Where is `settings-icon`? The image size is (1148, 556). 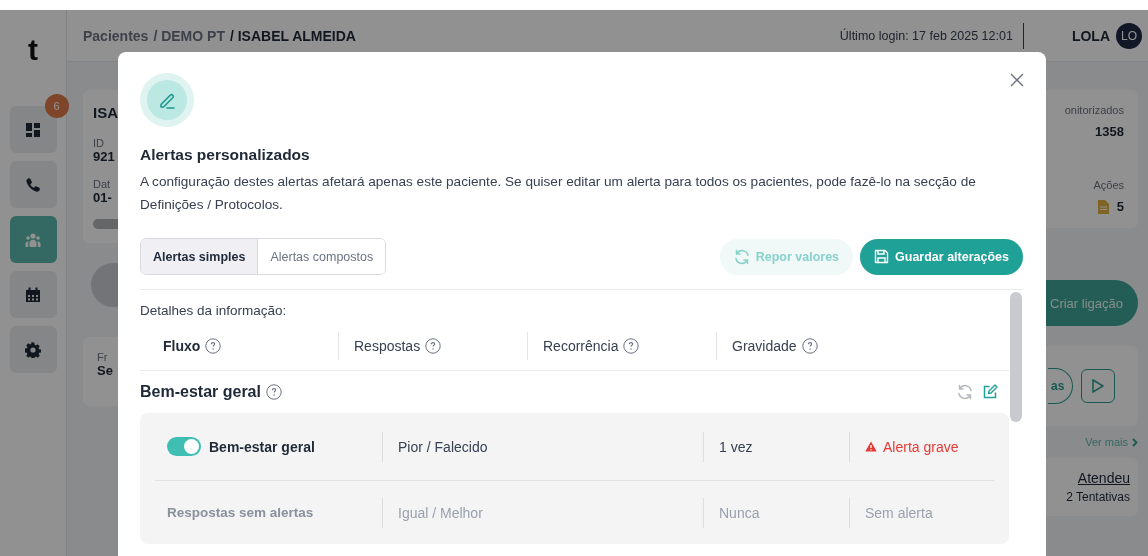 settings-icon is located at coordinates (33, 349).